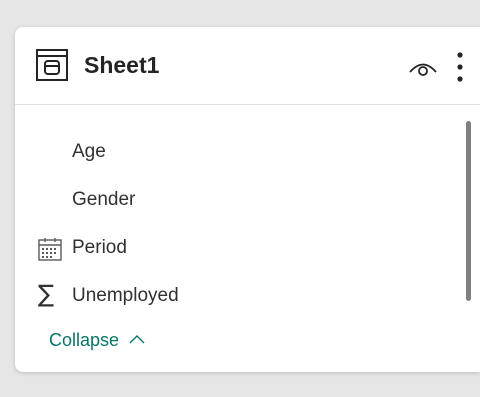 The height and width of the screenshot is (397, 480). Describe the element at coordinates (104, 199) in the screenshot. I see `field-label: Gender` at that location.